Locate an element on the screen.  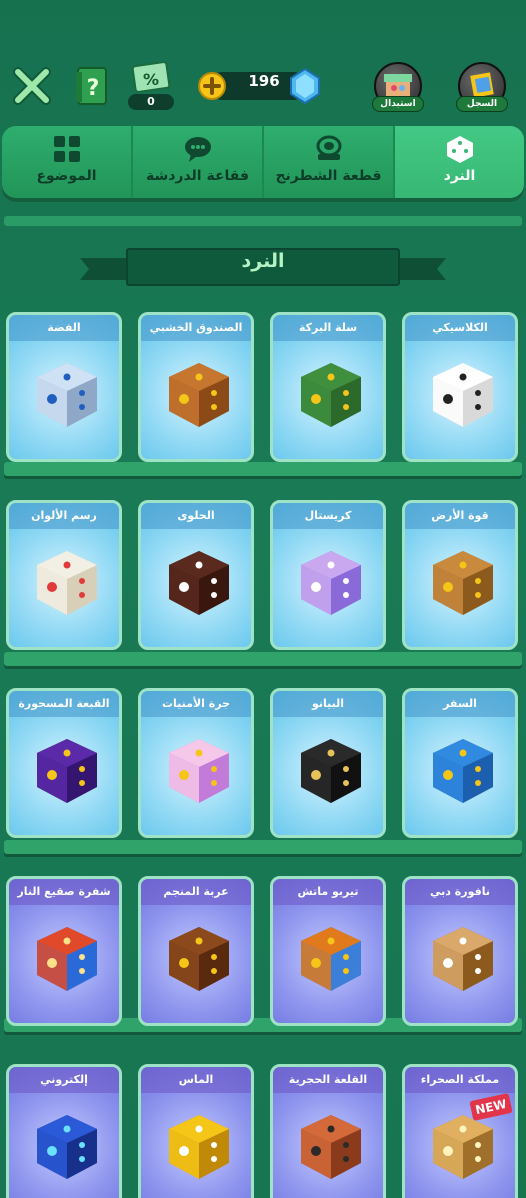
dice-card: مملكة الصحراء NEW is located at coordinates (460, 1131).